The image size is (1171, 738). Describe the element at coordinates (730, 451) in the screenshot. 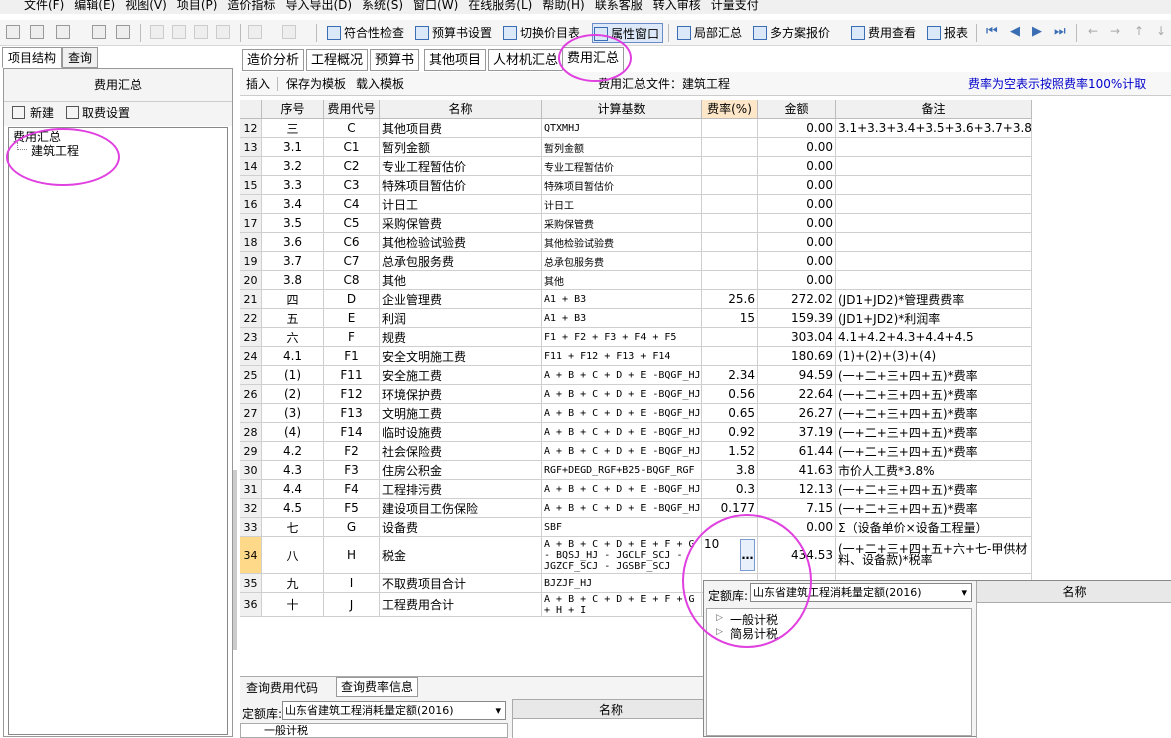

I see `rate-cell: 1.52` at that location.